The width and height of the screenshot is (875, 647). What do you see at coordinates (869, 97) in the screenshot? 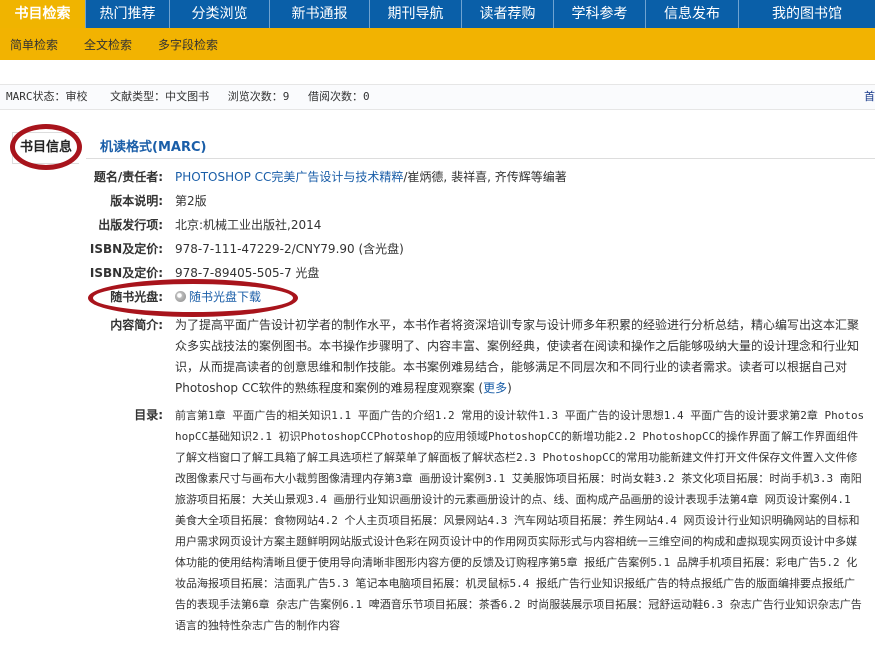
I see `status-more-link: 首` at bounding box center [869, 97].